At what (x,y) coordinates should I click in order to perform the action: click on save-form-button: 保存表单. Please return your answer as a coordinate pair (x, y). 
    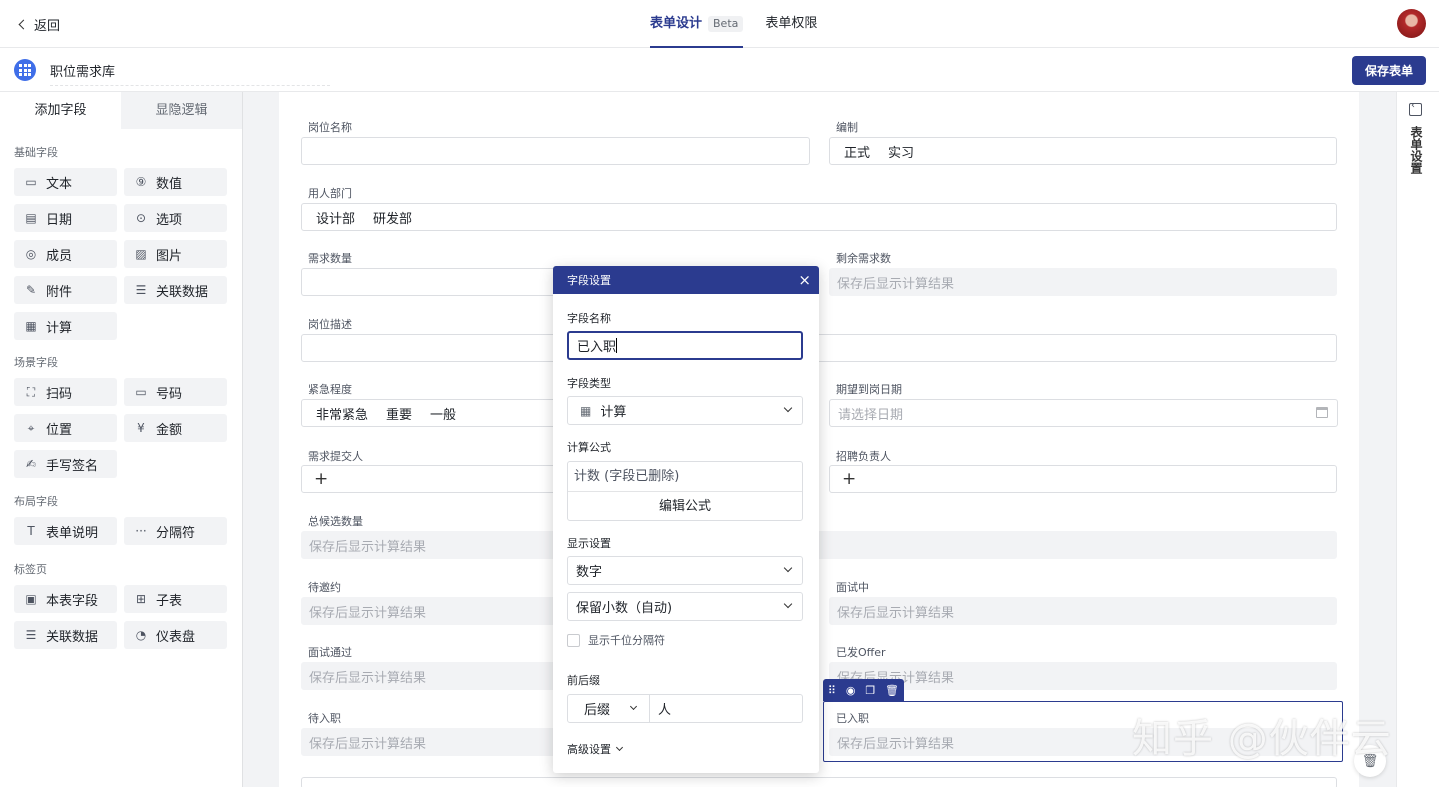
    Looking at the image, I should click on (1389, 70).